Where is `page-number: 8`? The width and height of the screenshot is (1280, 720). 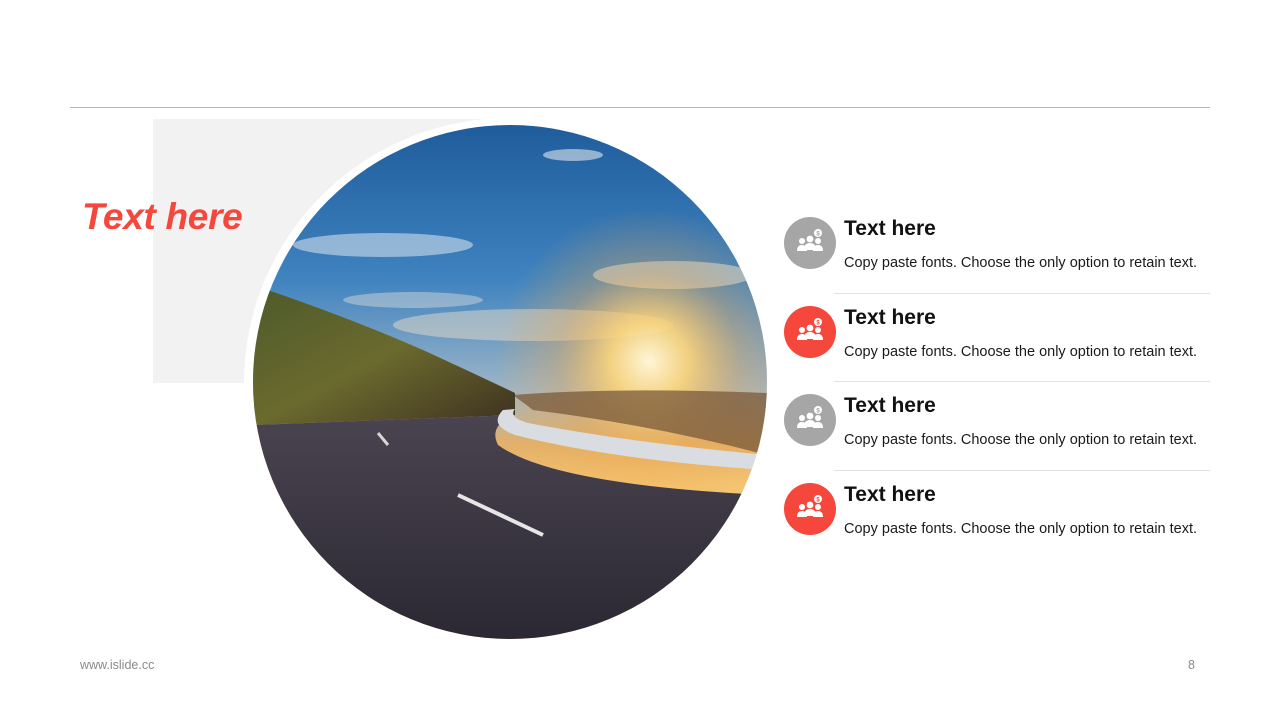
page-number: 8 is located at coordinates (1191, 665).